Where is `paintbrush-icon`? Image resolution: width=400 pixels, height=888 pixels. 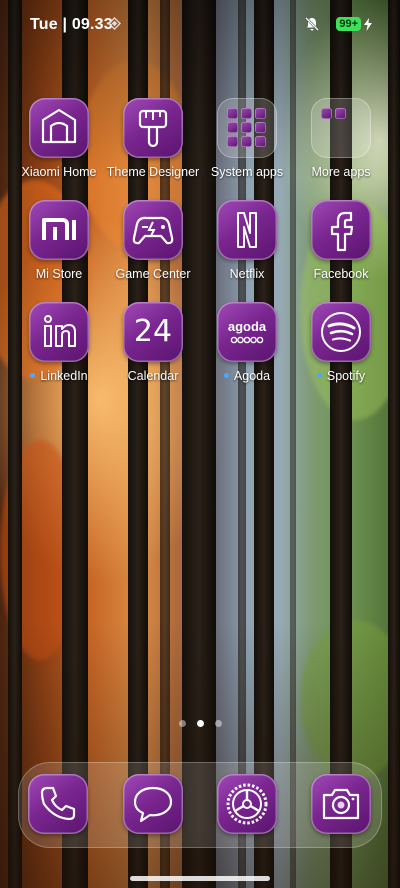
paintbrush-icon is located at coordinates (153, 128).